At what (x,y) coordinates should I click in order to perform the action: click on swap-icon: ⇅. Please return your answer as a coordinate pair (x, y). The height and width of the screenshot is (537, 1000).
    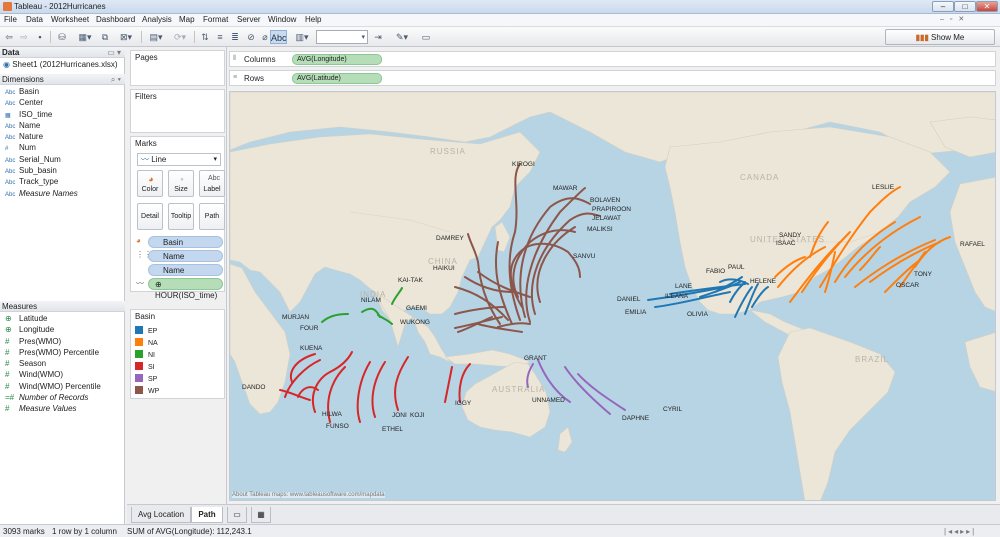
    Looking at the image, I should click on (205, 37).